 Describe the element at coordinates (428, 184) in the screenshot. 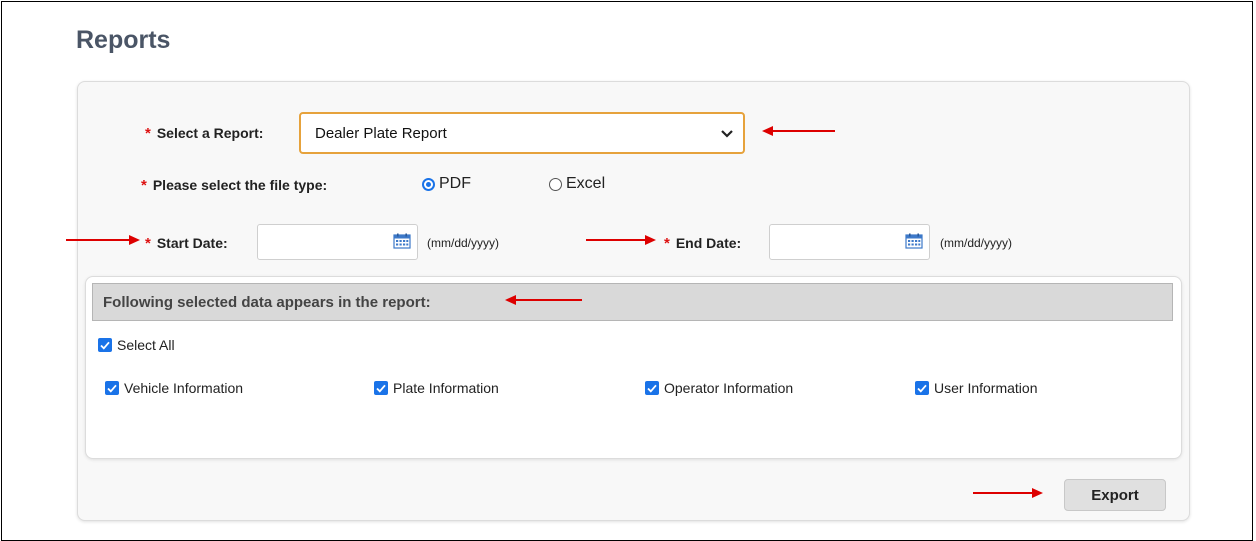

I see `radio-selected-icon` at that location.